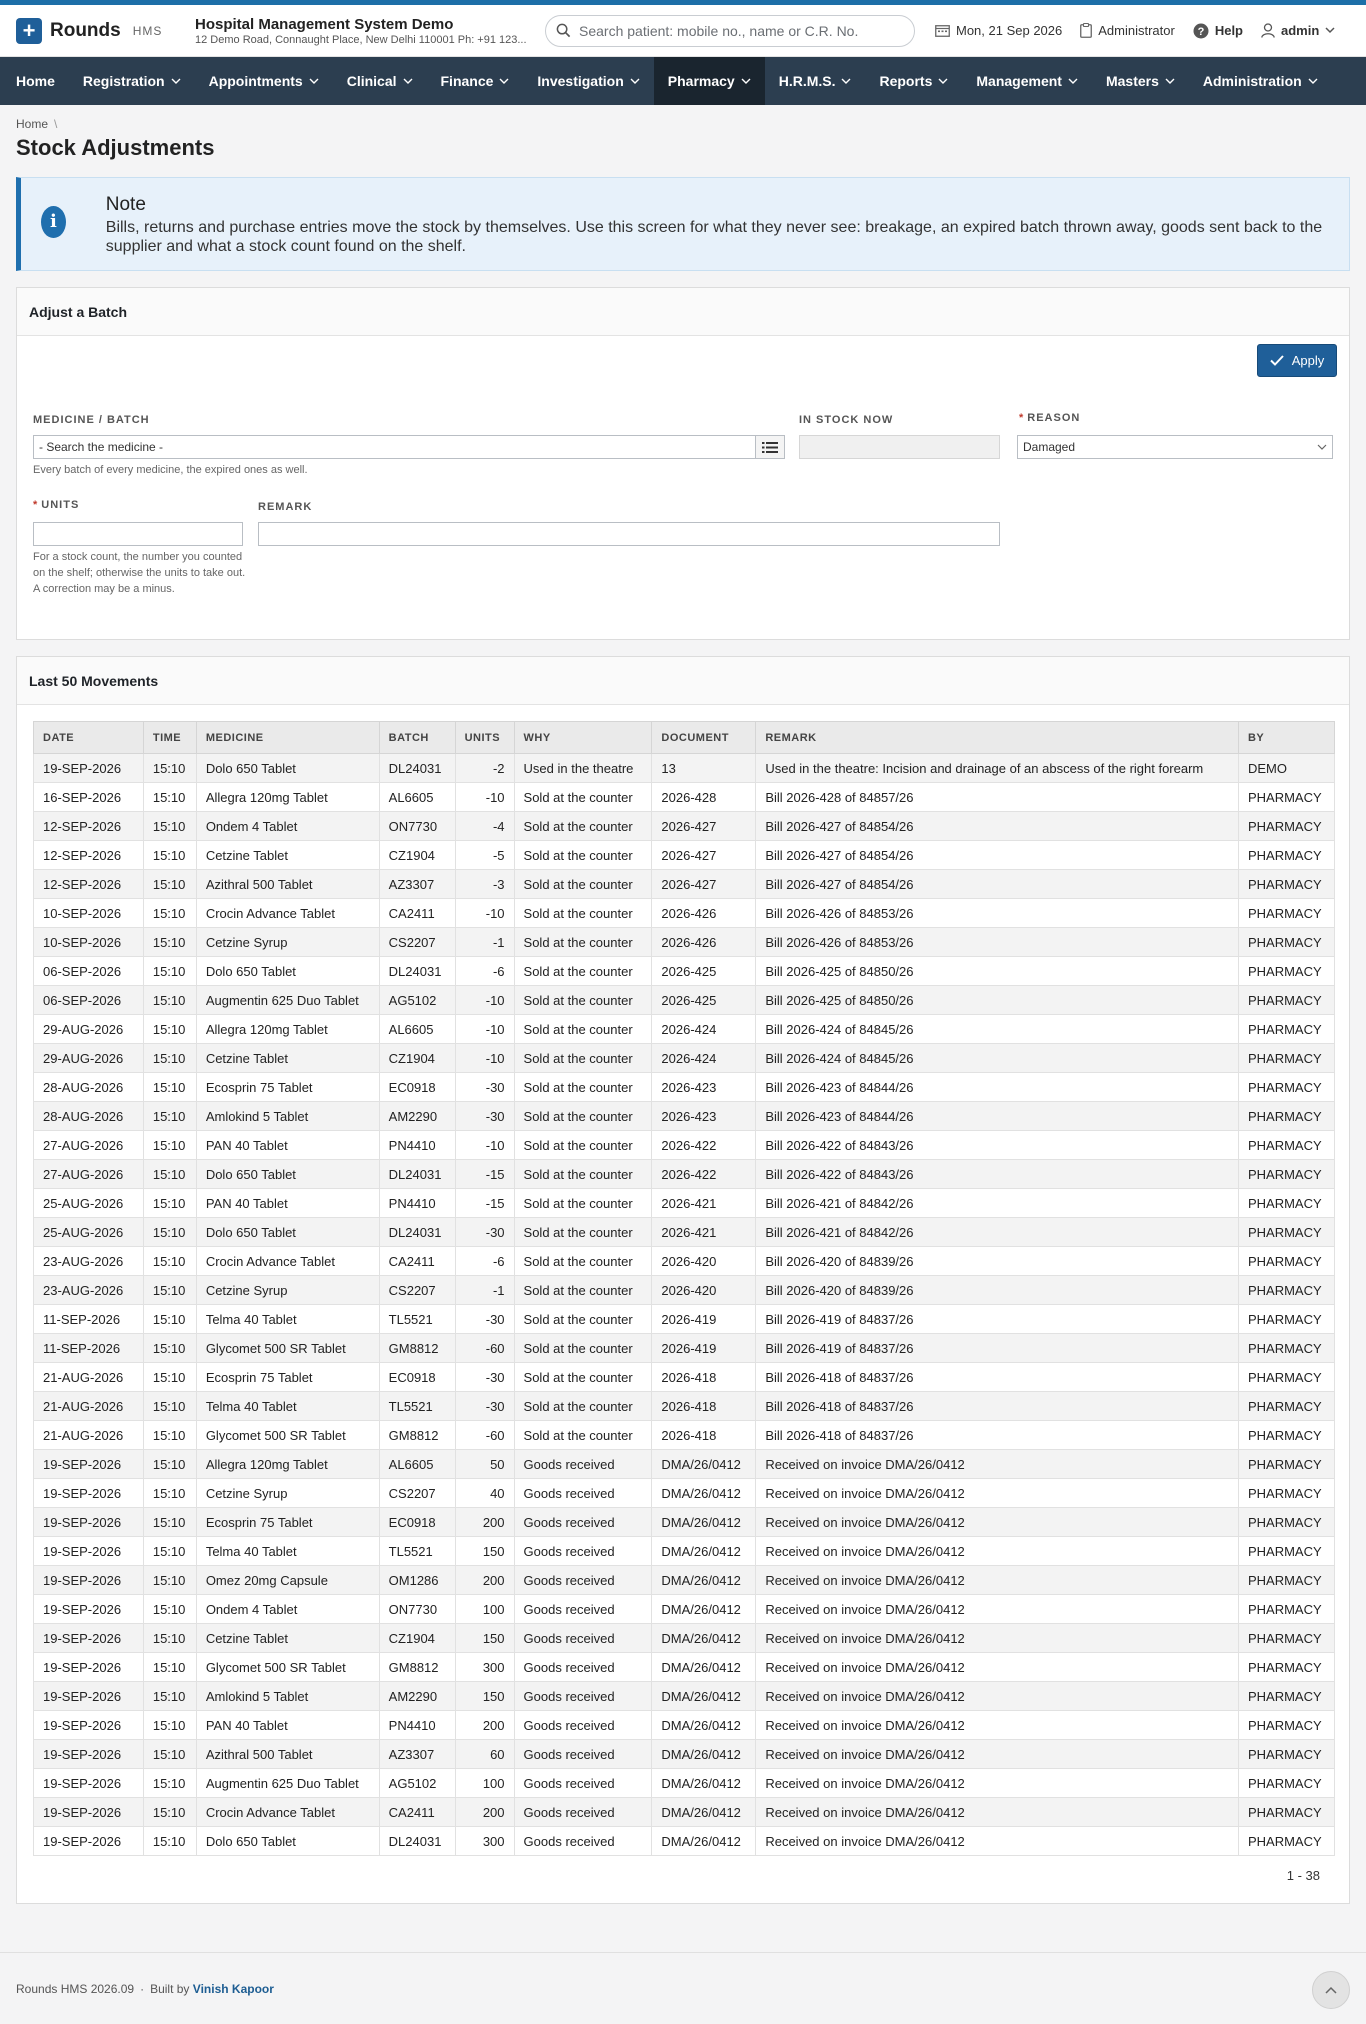 The height and width of the screenshot is (2024, 1366). Describe the element at coordinates (1297, 360) in the screenshot. I see `apply-button: Apply` at that location.